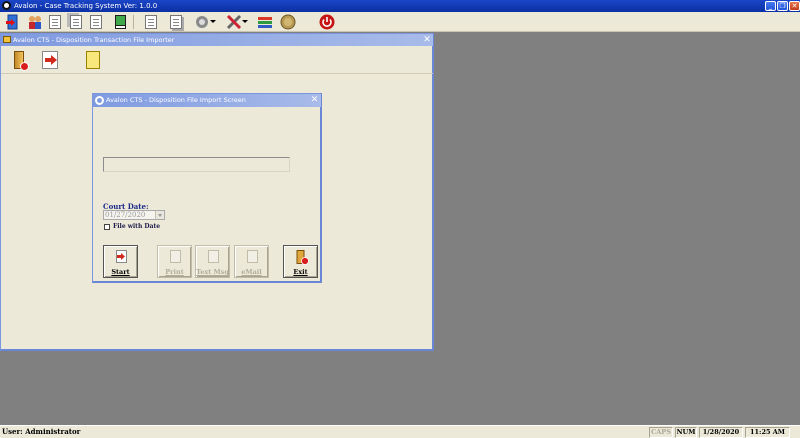 Image resolution: width=800 pixels, height=438 pixels. I want to click on tools-icon, so click(237, 22).